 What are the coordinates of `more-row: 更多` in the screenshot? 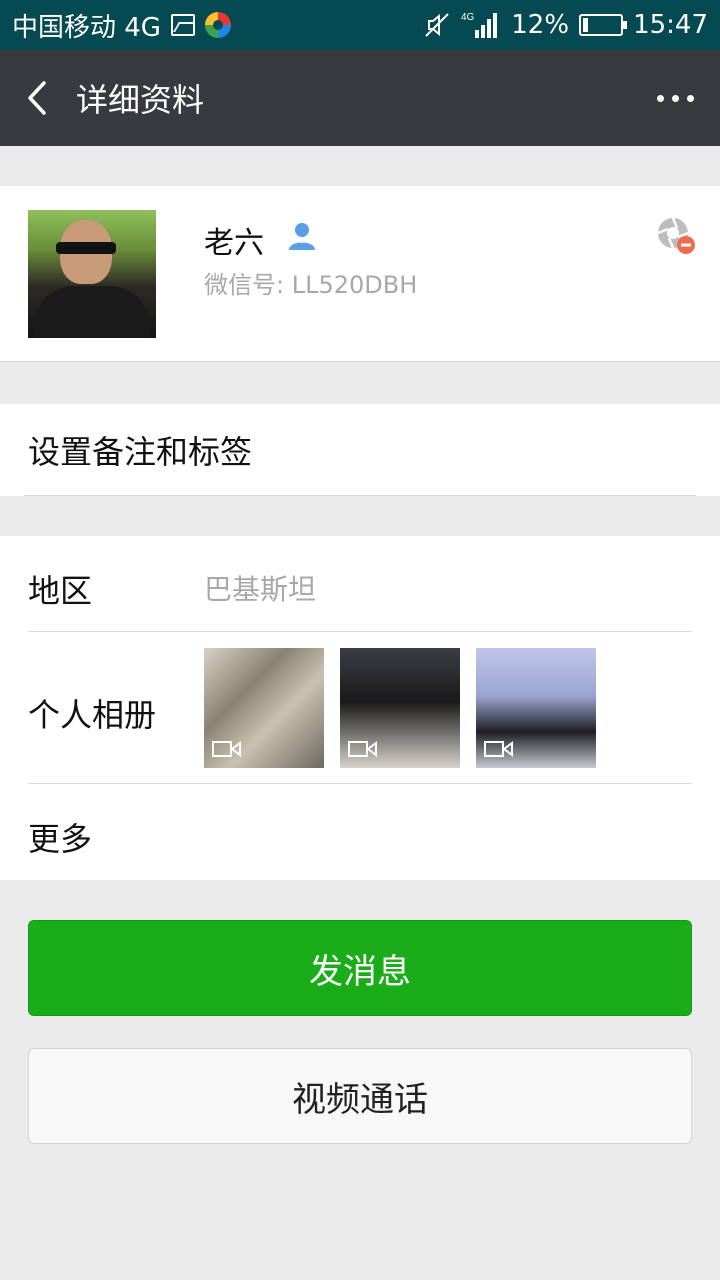 It's located at (360, 832).